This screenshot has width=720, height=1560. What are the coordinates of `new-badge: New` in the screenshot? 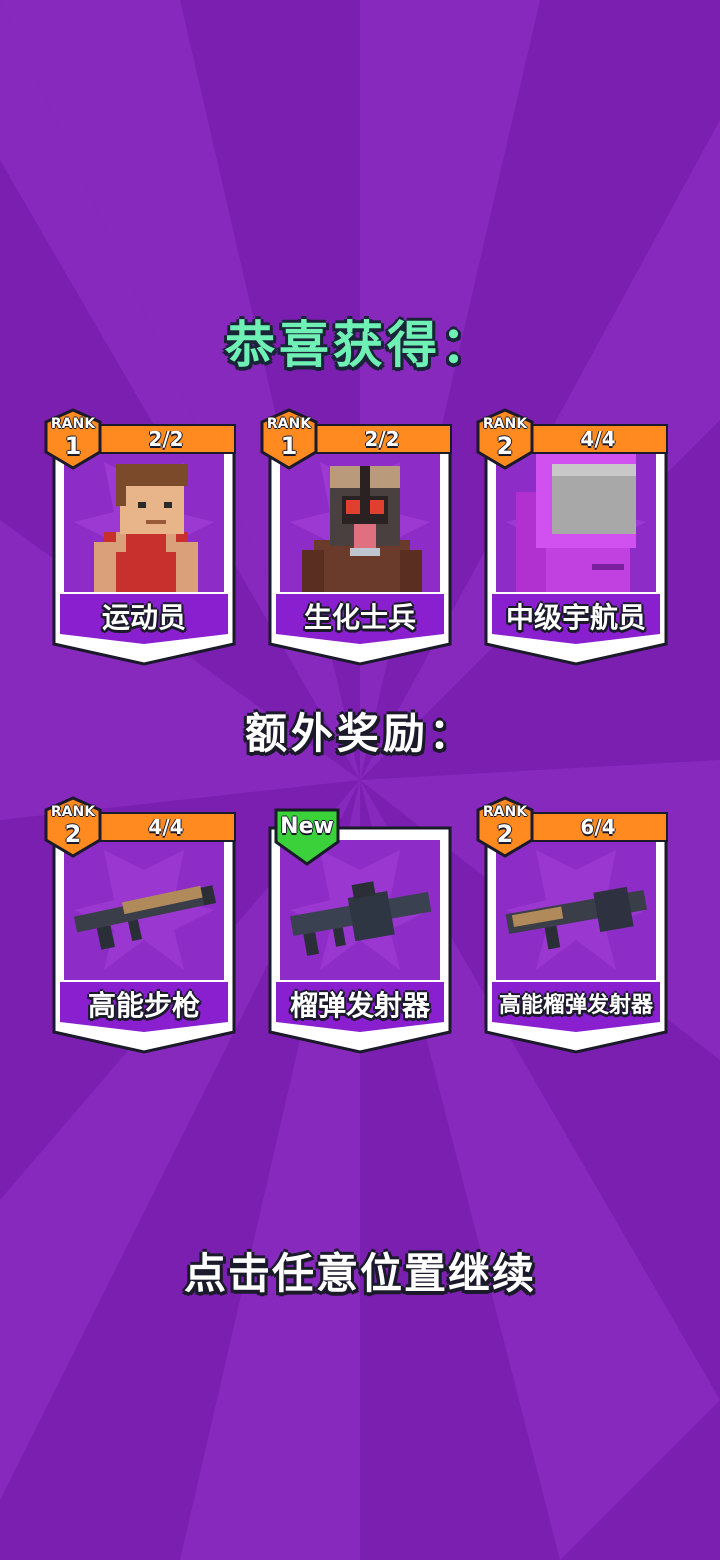 It's located at (307, 837).